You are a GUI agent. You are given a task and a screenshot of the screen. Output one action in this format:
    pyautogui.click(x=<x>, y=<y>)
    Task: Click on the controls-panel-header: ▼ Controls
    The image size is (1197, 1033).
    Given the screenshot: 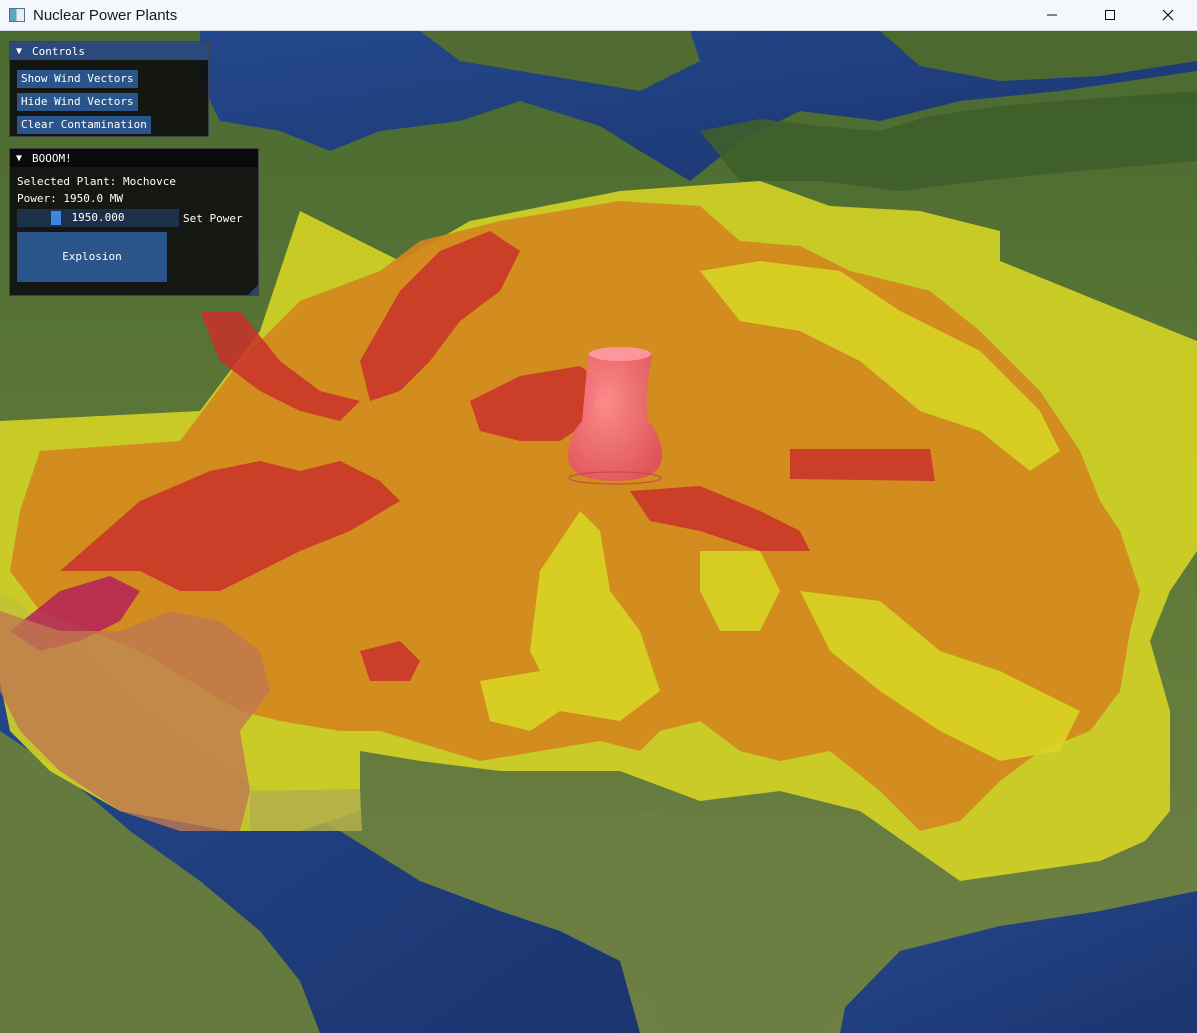 What is the action you would take?
    pyautogui.click(x=109, y=51)
    